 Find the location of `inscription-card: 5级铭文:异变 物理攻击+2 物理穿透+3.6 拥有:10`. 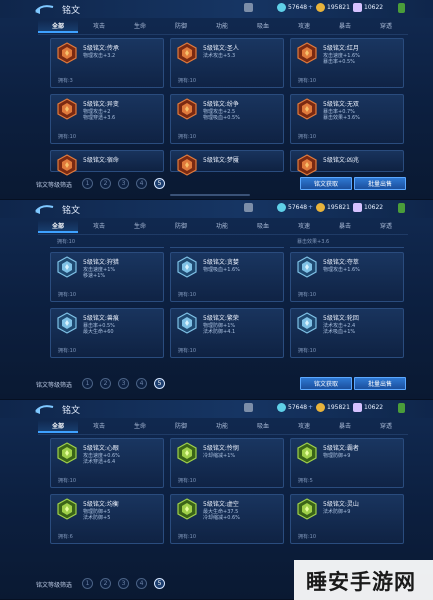

inscription-card: 5级铭文:异变 物理攻击+2 物理穿透+3.6 拥有:10 is located at coordinates (107, 119).